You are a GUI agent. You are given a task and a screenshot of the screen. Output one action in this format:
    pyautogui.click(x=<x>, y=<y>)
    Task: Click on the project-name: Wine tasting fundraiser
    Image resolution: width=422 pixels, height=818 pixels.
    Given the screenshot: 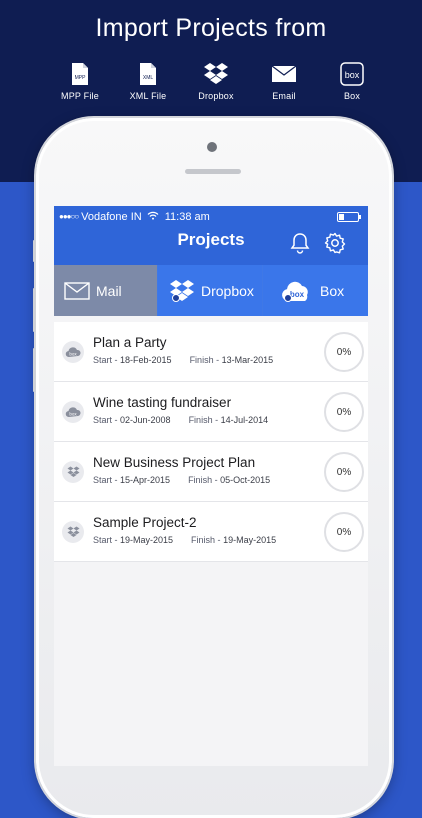 What is the action you would take?
    pyautogui.click(x=162, y=402)
    